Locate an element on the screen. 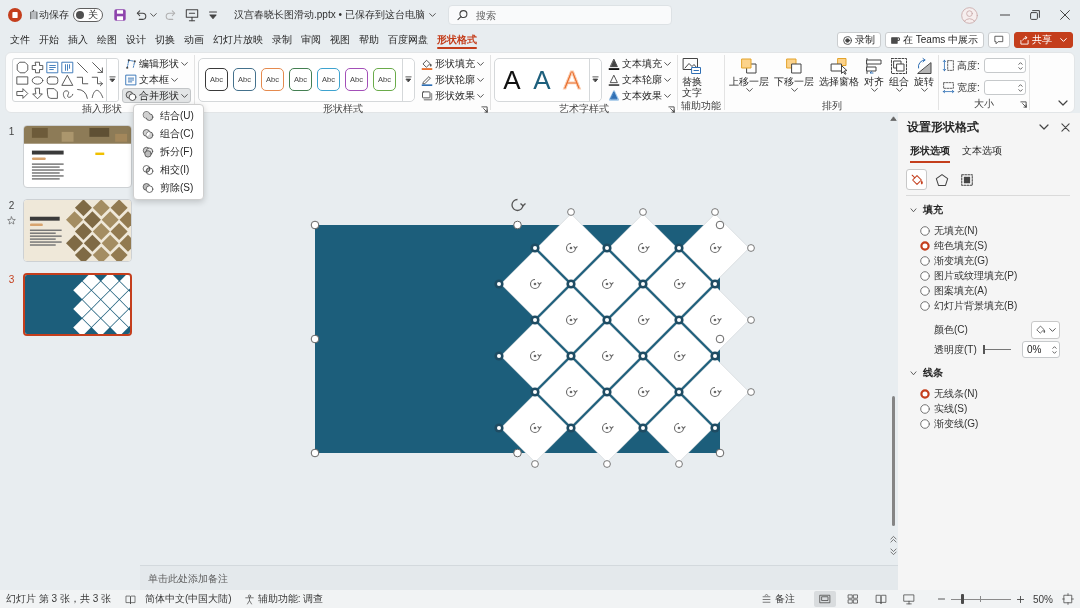  radio-option: 渐变线(G) is located at coordinates (949, 423).